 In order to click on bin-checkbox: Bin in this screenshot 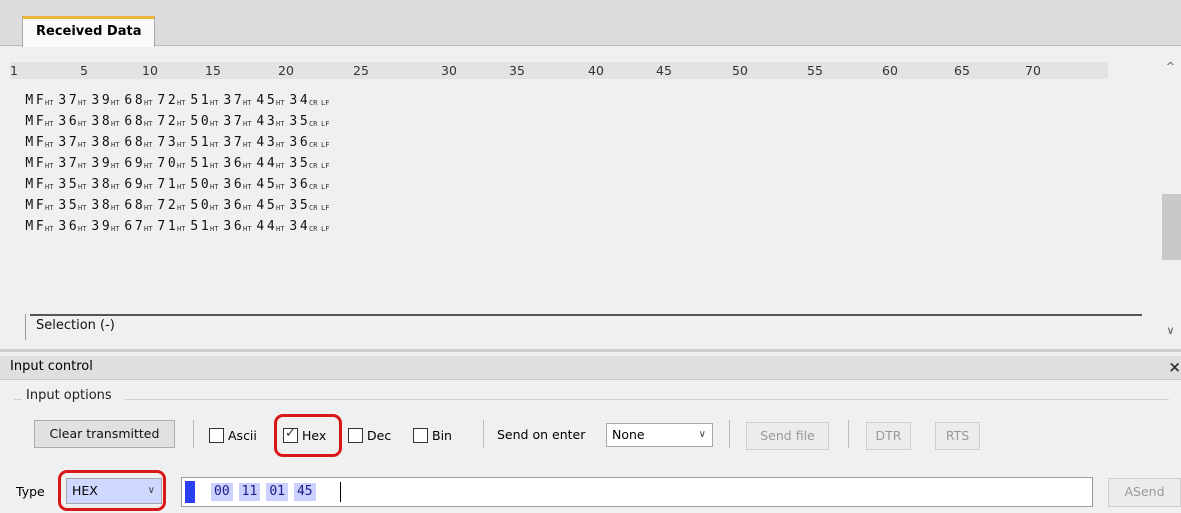, I will do `click(432, 435)`.